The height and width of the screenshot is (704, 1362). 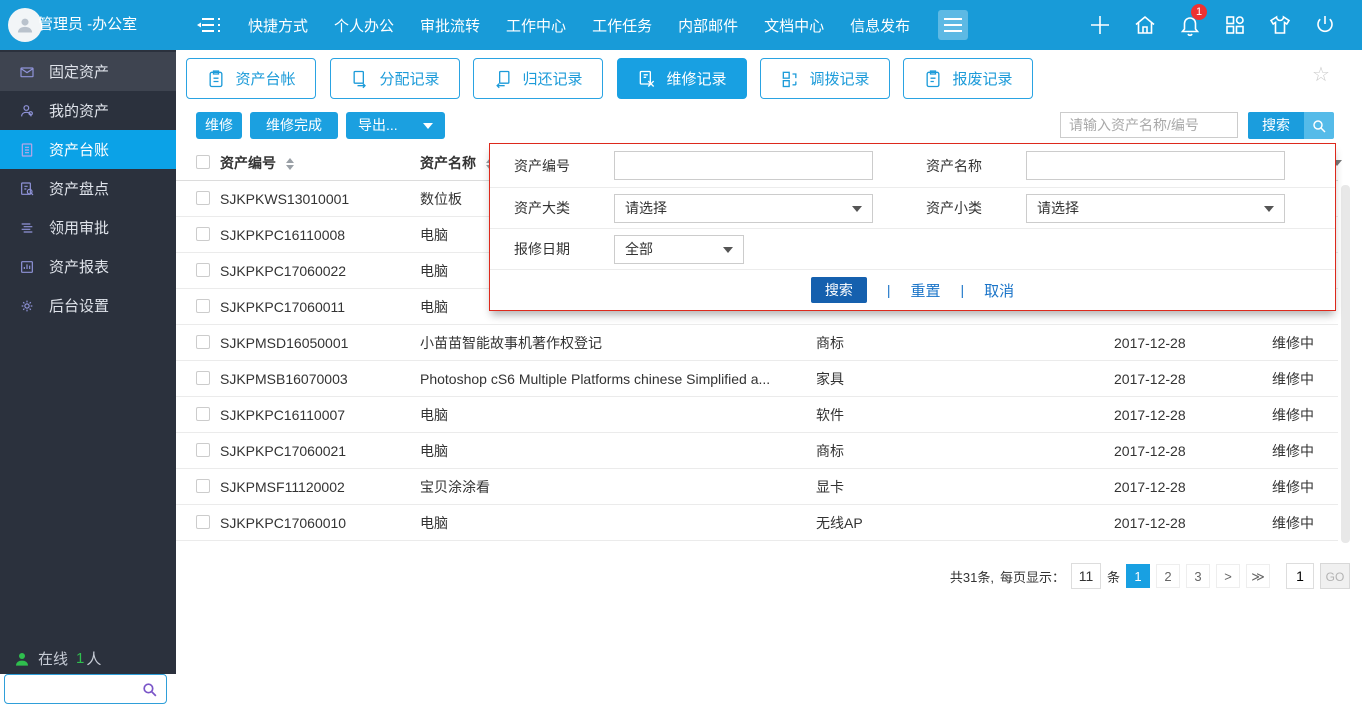 What do you see at coordinates (1198, 576) in the screenshot?
I see `page-button-3: 3` at bounding box center [1198, 576].